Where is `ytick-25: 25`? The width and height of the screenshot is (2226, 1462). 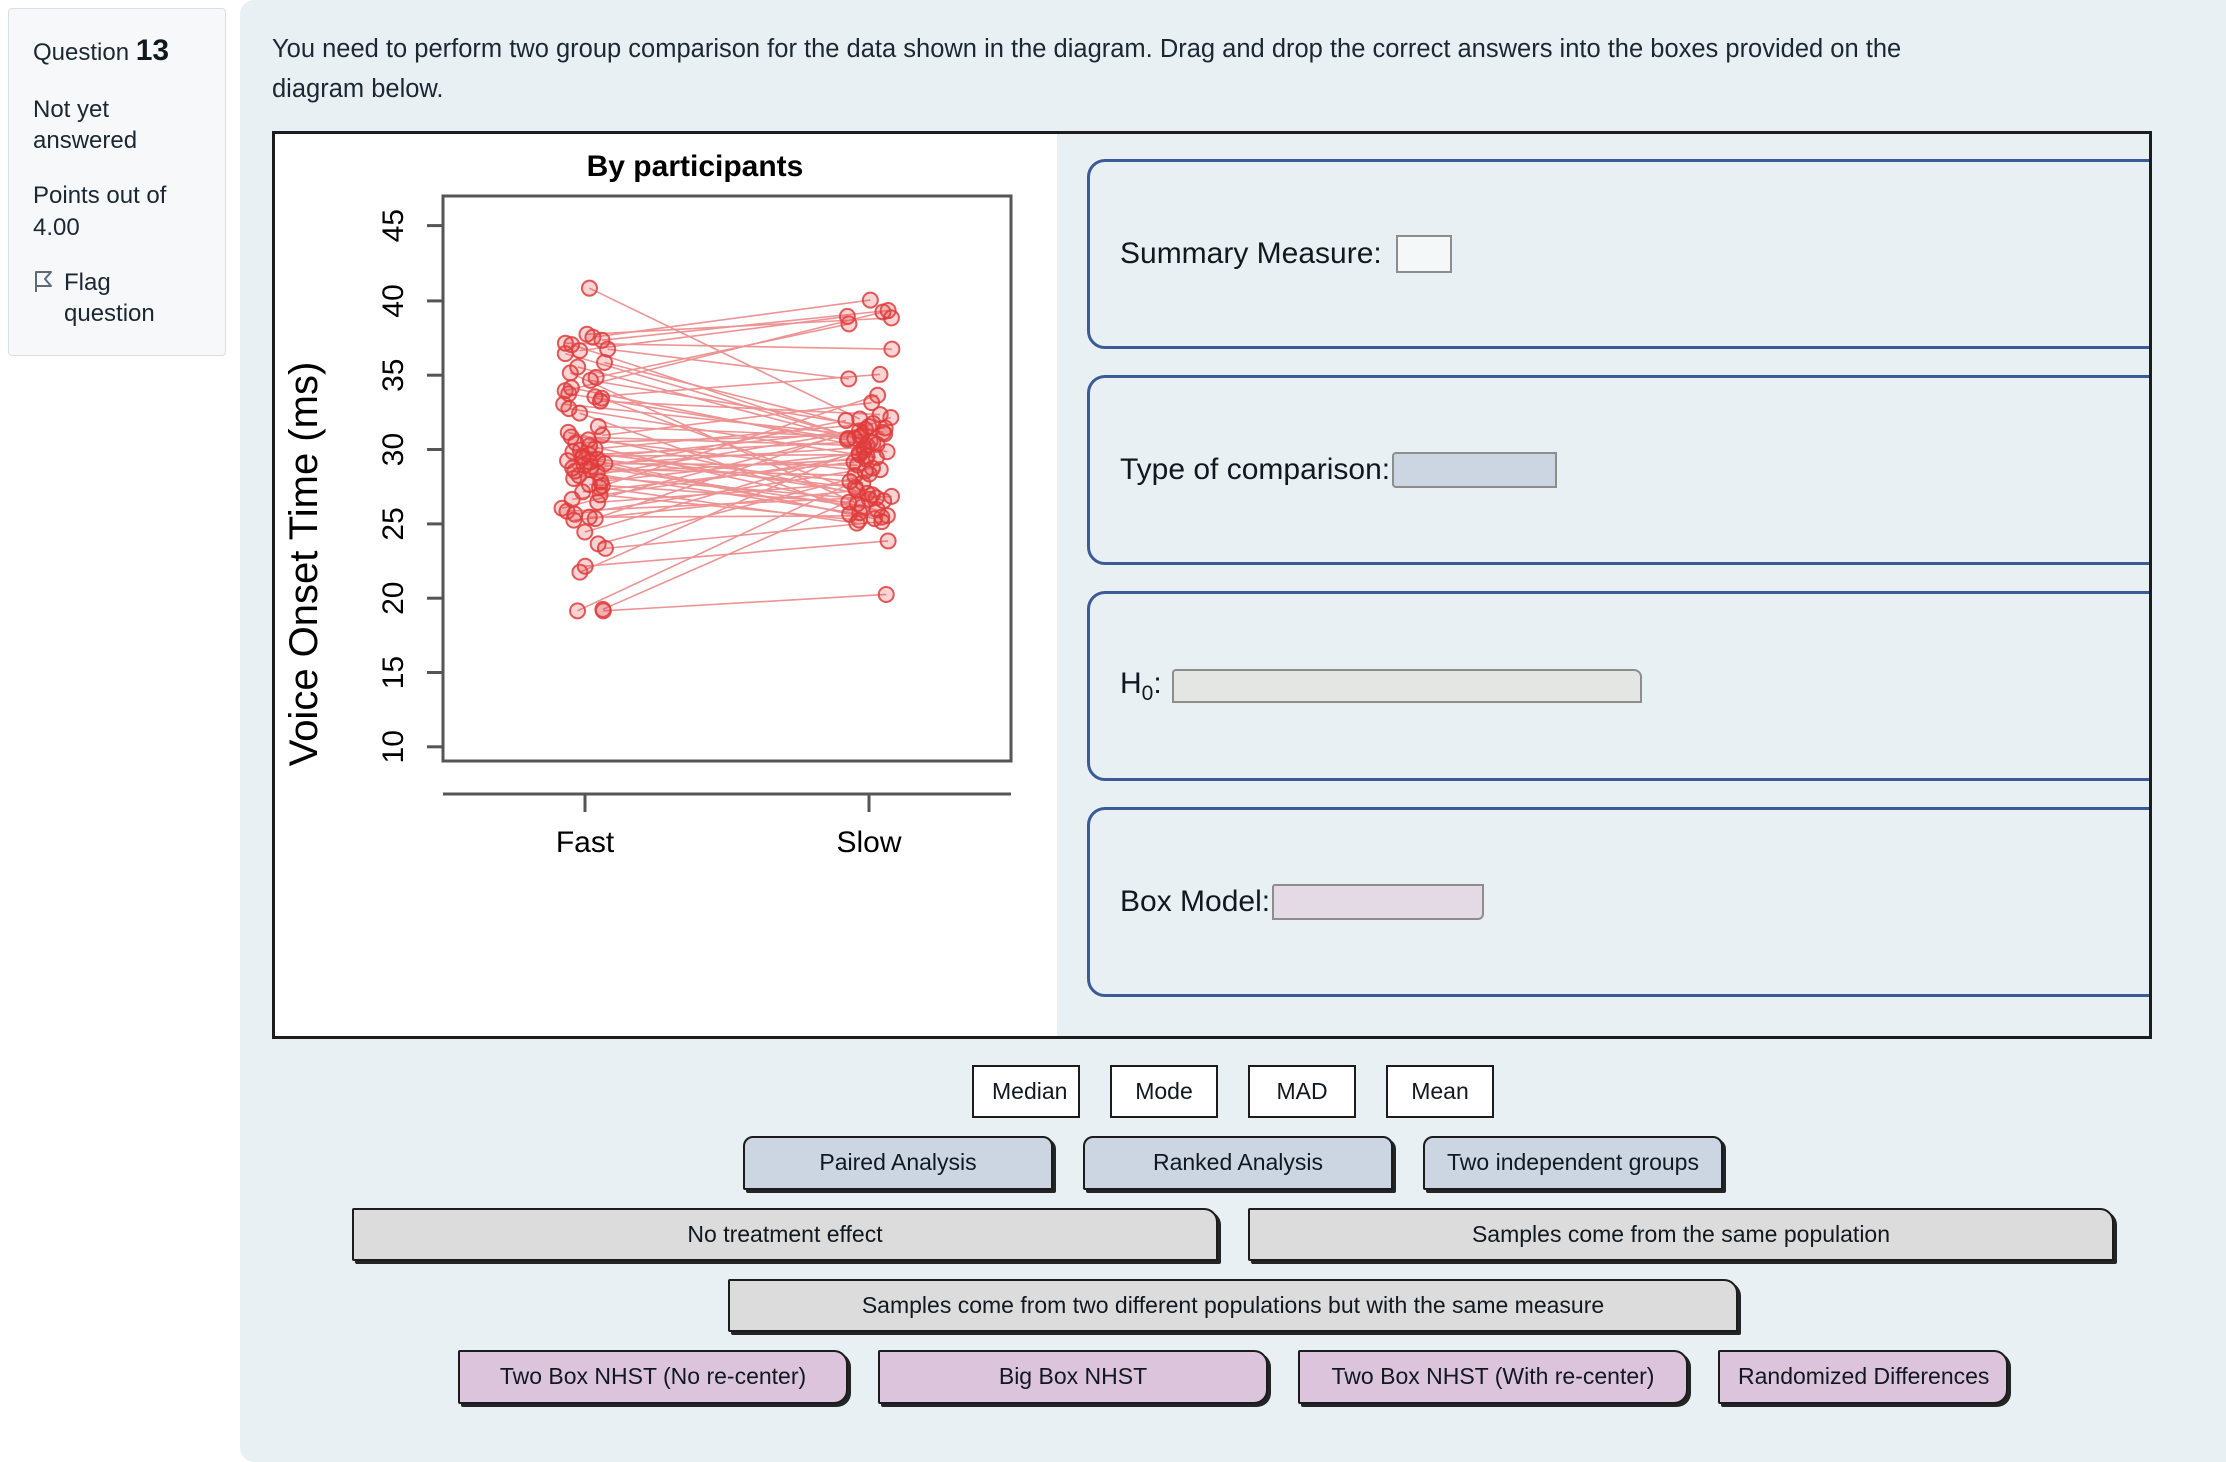
ytick-25: 25 is located at coordinates (393, 523).